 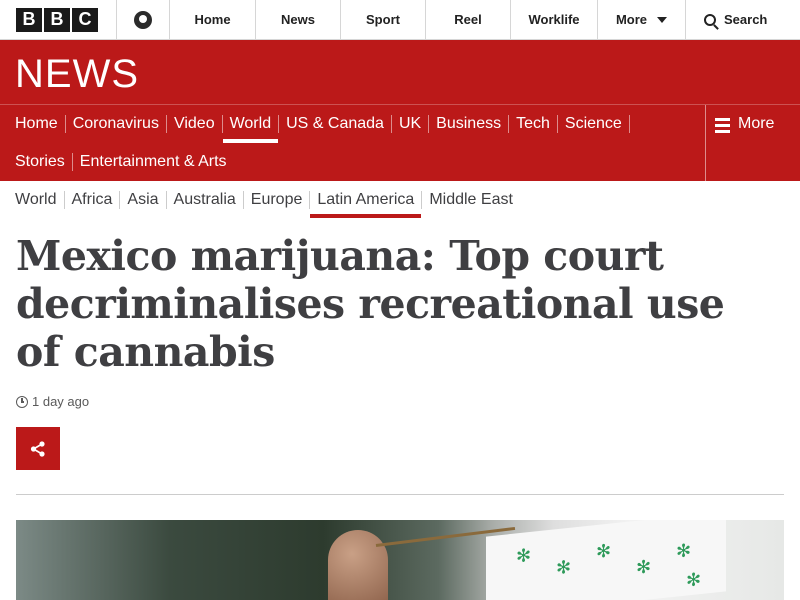 What do you see at coordinates (756, 123) in the screenshot?
I see `section-nav-more-label: More` at bounding box center [756, 123].